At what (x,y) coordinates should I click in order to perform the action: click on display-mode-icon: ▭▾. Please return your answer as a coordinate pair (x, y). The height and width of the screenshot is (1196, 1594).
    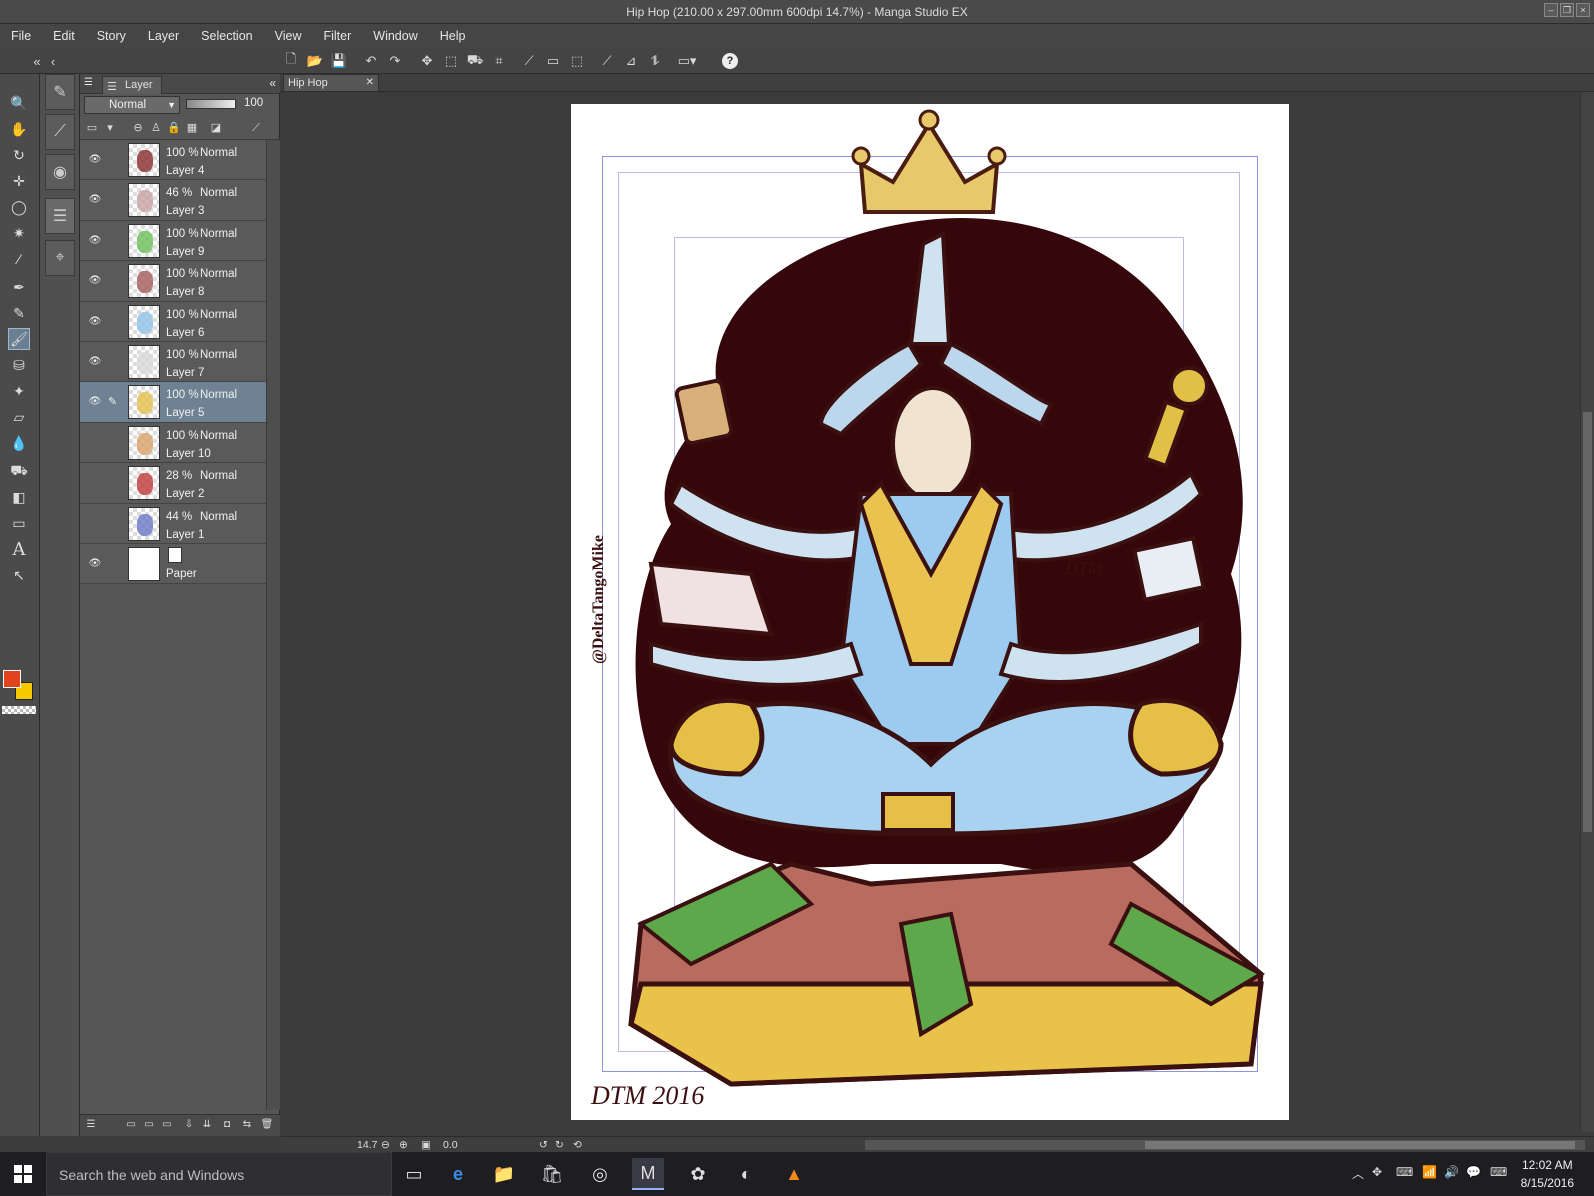
    Looking at the image, I should click on (687, 61).